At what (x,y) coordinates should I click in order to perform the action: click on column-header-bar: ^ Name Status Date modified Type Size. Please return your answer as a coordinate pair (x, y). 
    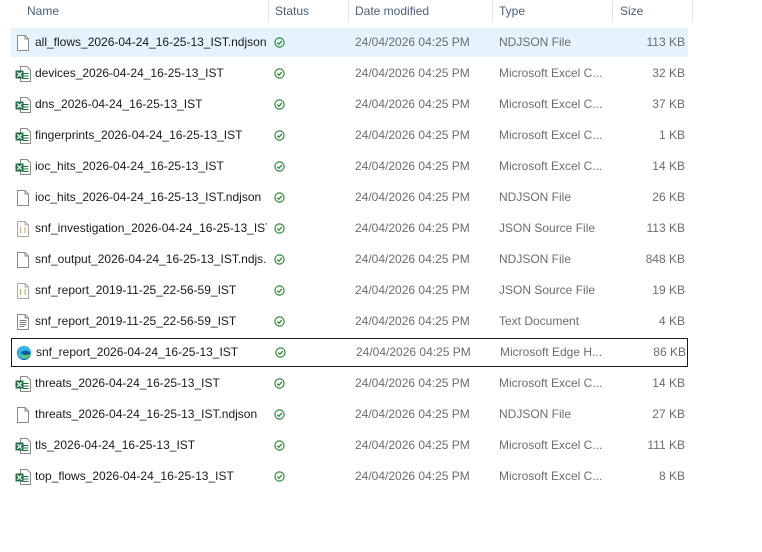
    Looking at the image, I should click on (347, 11).